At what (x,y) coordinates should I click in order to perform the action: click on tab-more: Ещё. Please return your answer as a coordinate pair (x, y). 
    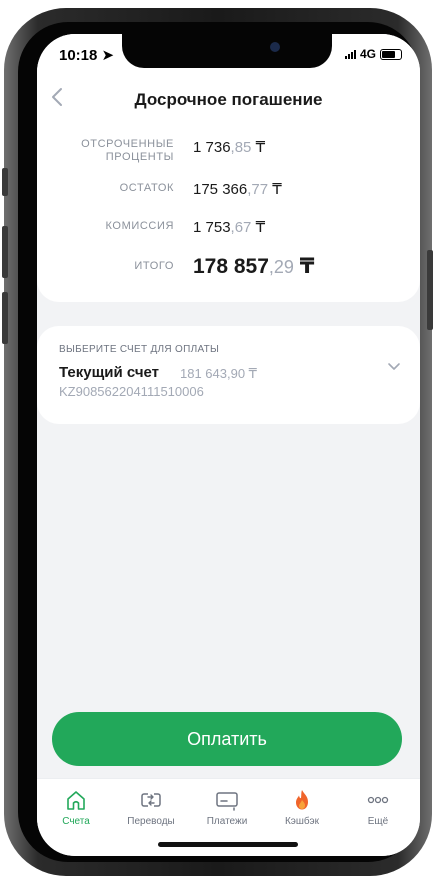
    Looking at the image, I should click on (378, 808).